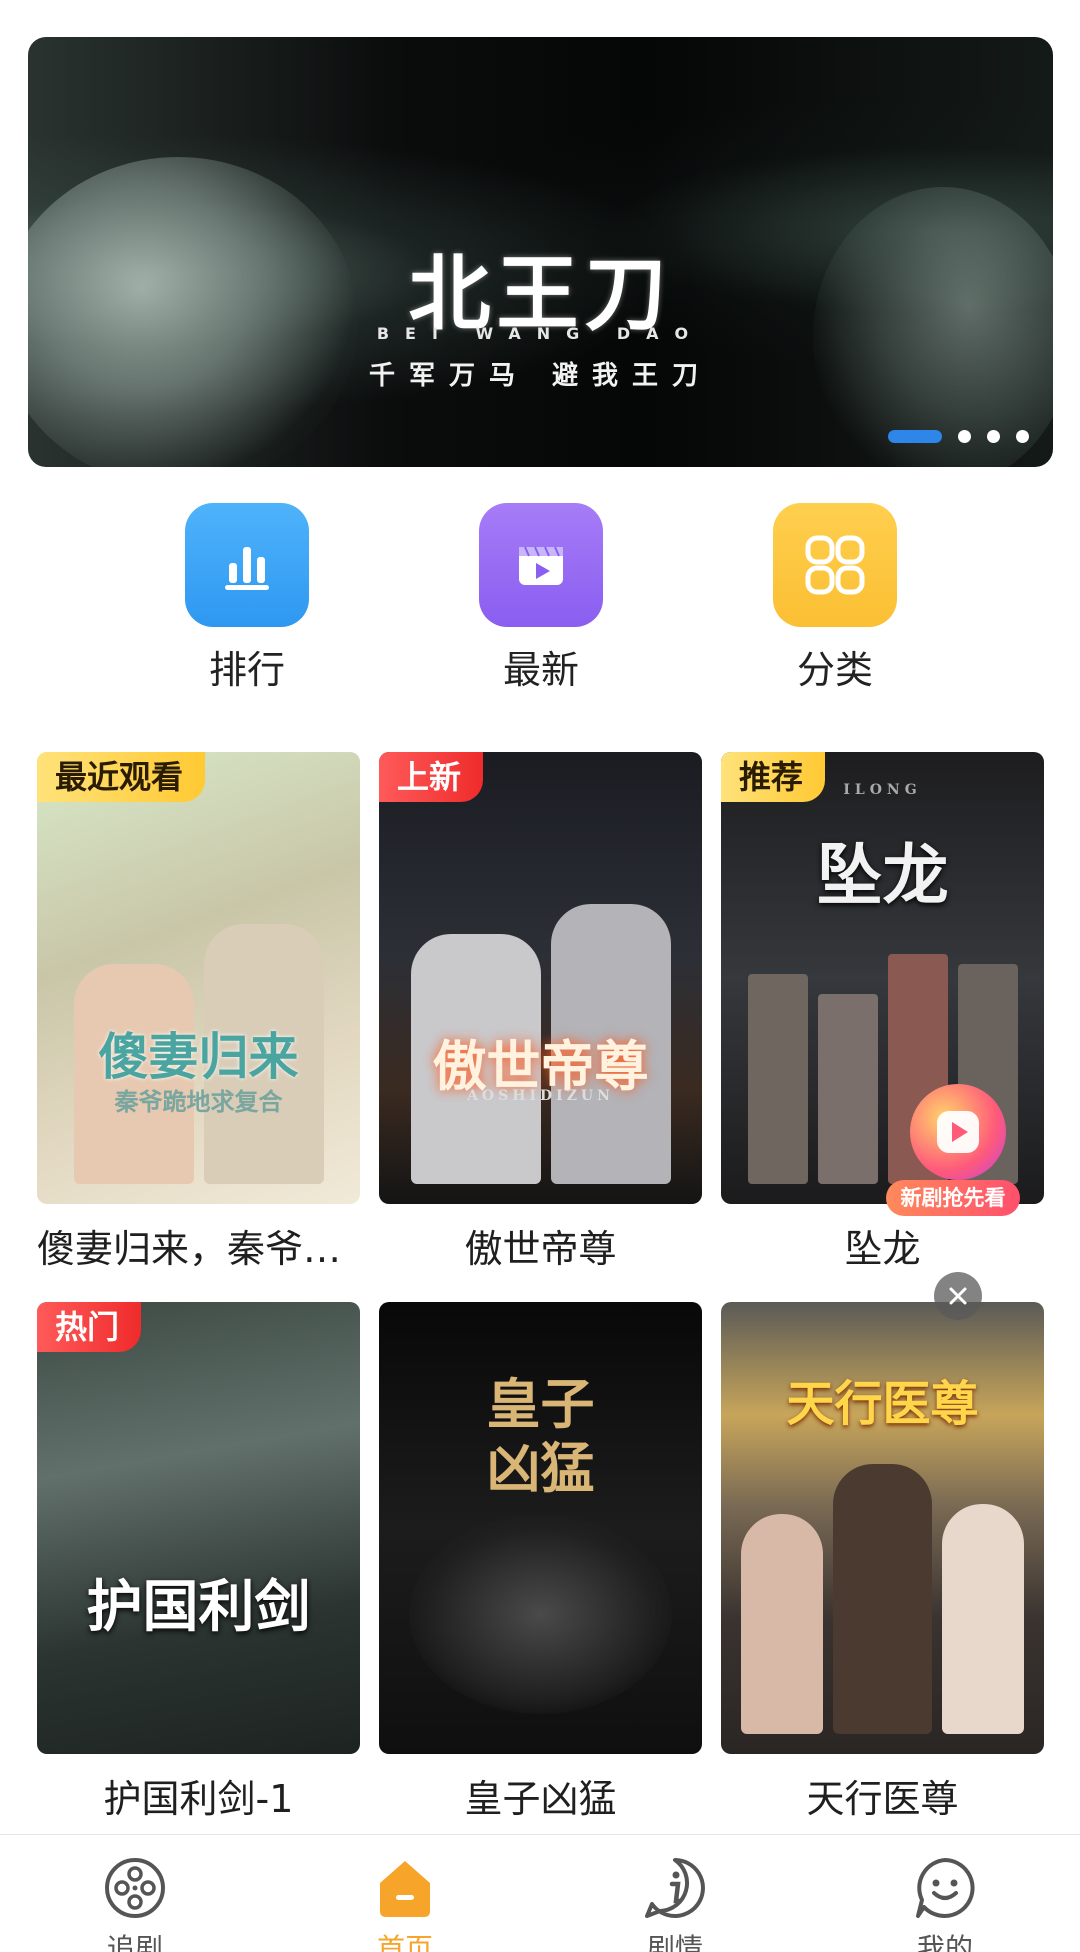  I want to click on drama-title: 天行医尊, so click(882, 1799).